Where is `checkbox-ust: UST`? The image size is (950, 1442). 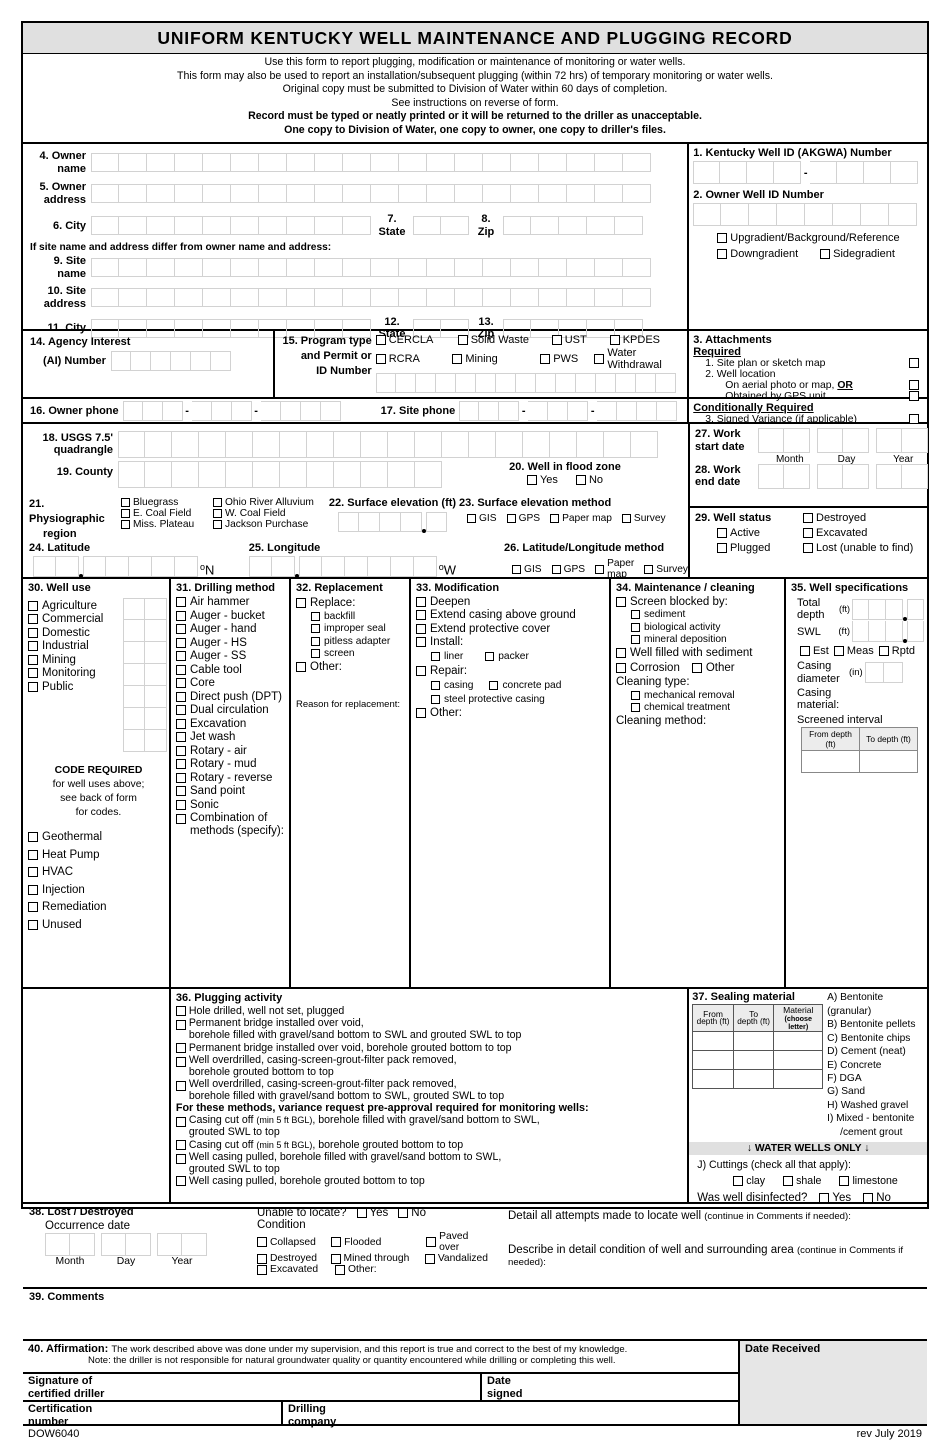 checkbox-ust: UST is located at coordinates (580, 340).